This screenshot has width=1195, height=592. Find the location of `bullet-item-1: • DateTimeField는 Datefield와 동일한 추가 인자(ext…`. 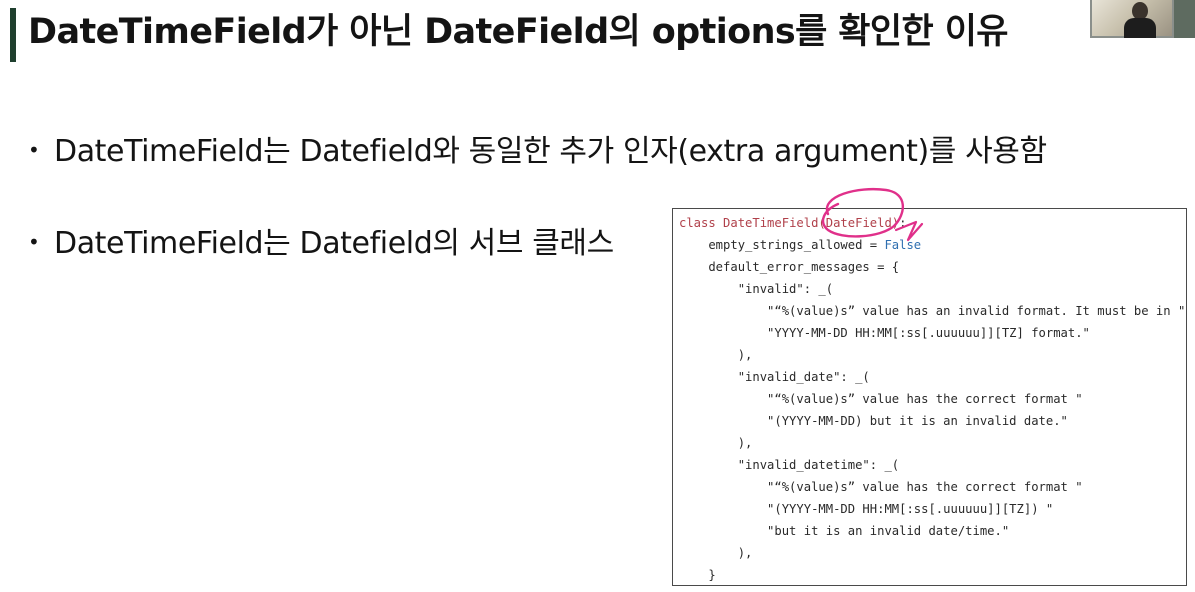

bullet-item-1: • DateTimeField는 Datefield와 동일한 추가 인자(ext… is located at coordinates (537, 151).